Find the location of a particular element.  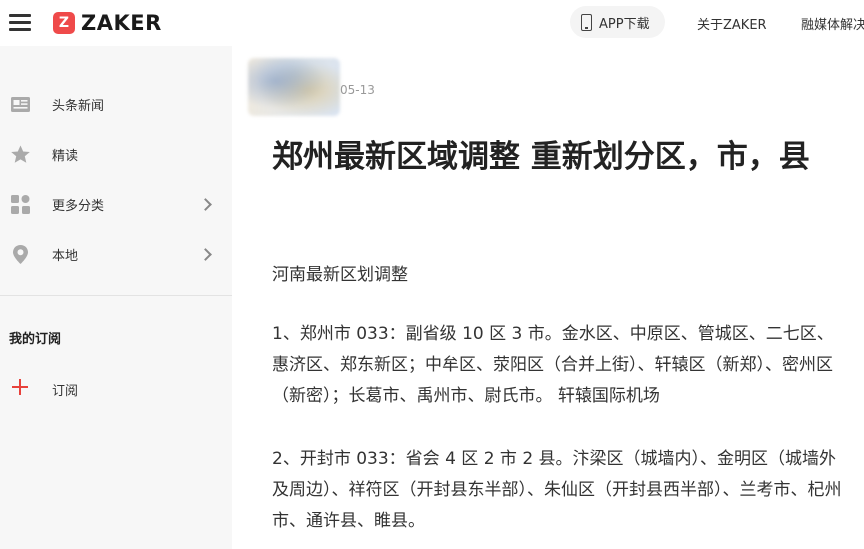

app-download-button: APP下载 is located at coordinates (617, 22).